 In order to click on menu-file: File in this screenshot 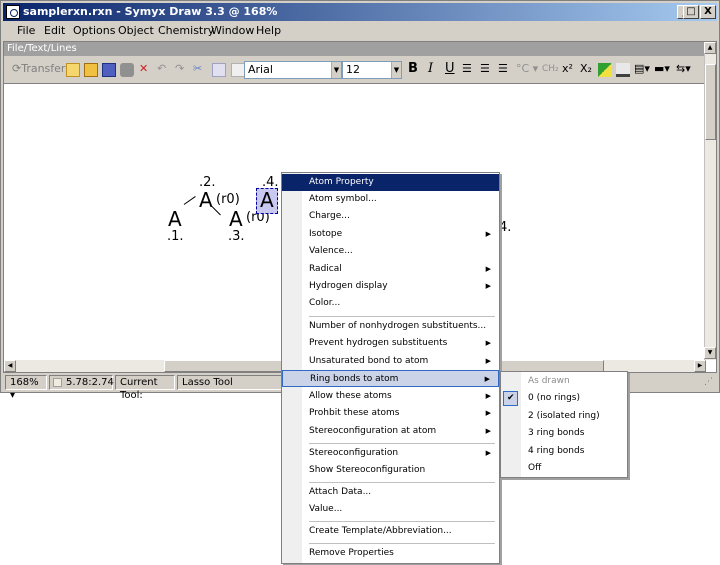, I will do `click(26, 30)`.